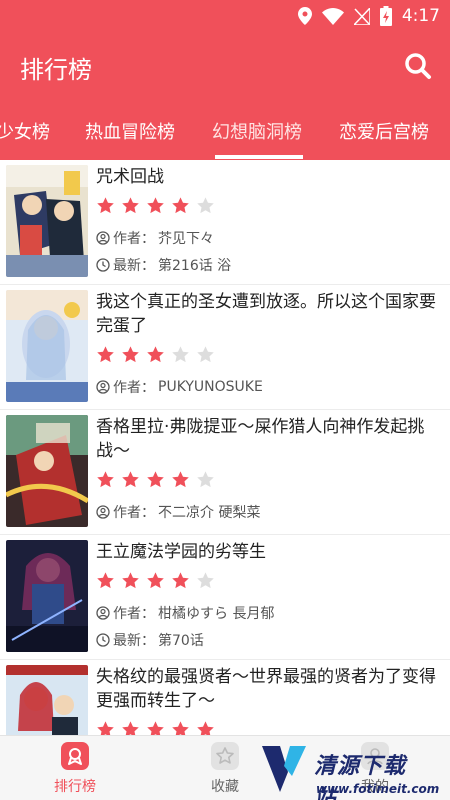 Image resolution: width=450 pixels, height=800 pixels. I want to click on latest-chapter-row: 最新： 第216话 浴, so click(163, 265).